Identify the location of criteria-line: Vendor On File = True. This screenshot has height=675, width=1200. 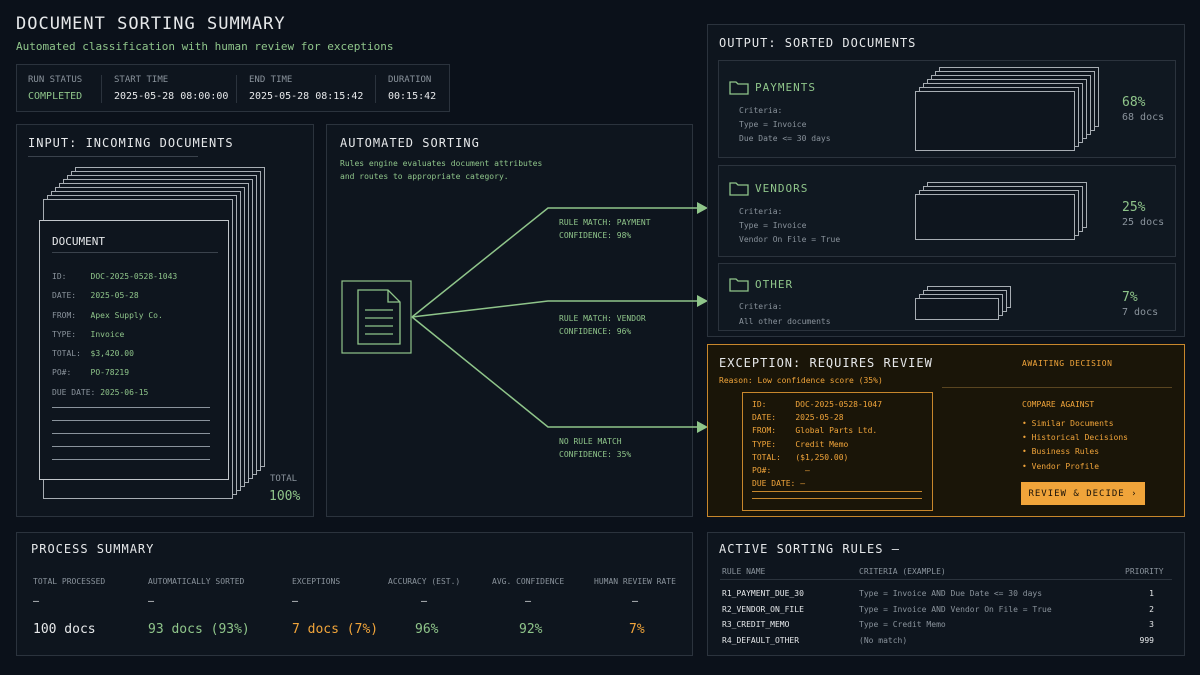
(790, 239).